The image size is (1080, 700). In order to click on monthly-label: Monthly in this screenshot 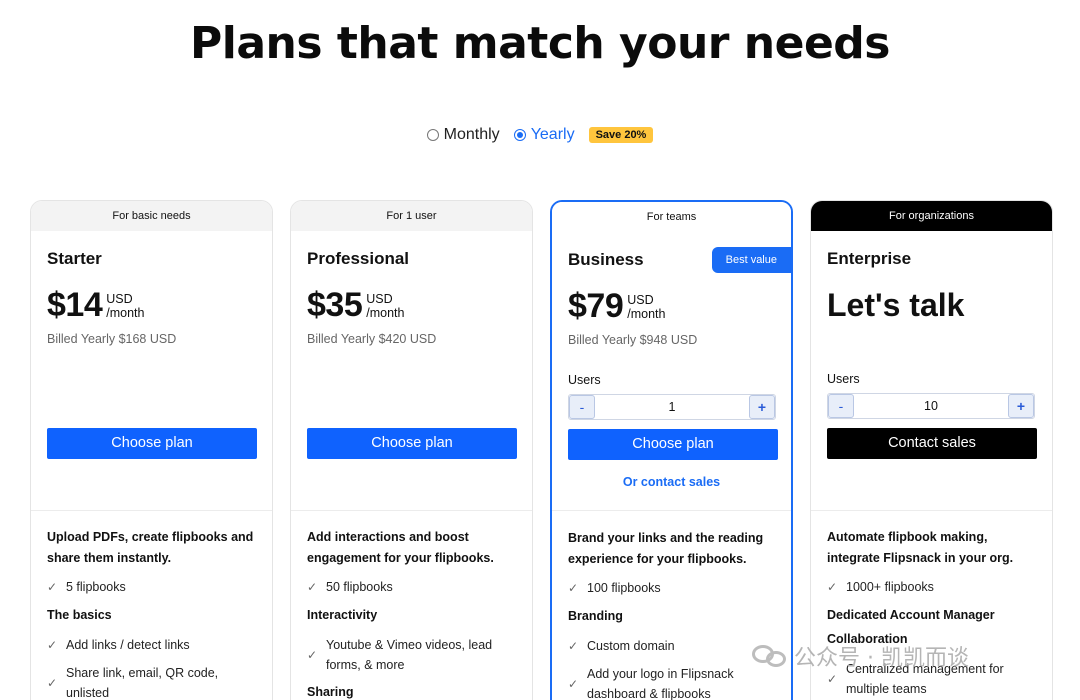, I will do `click(471, 134)`.